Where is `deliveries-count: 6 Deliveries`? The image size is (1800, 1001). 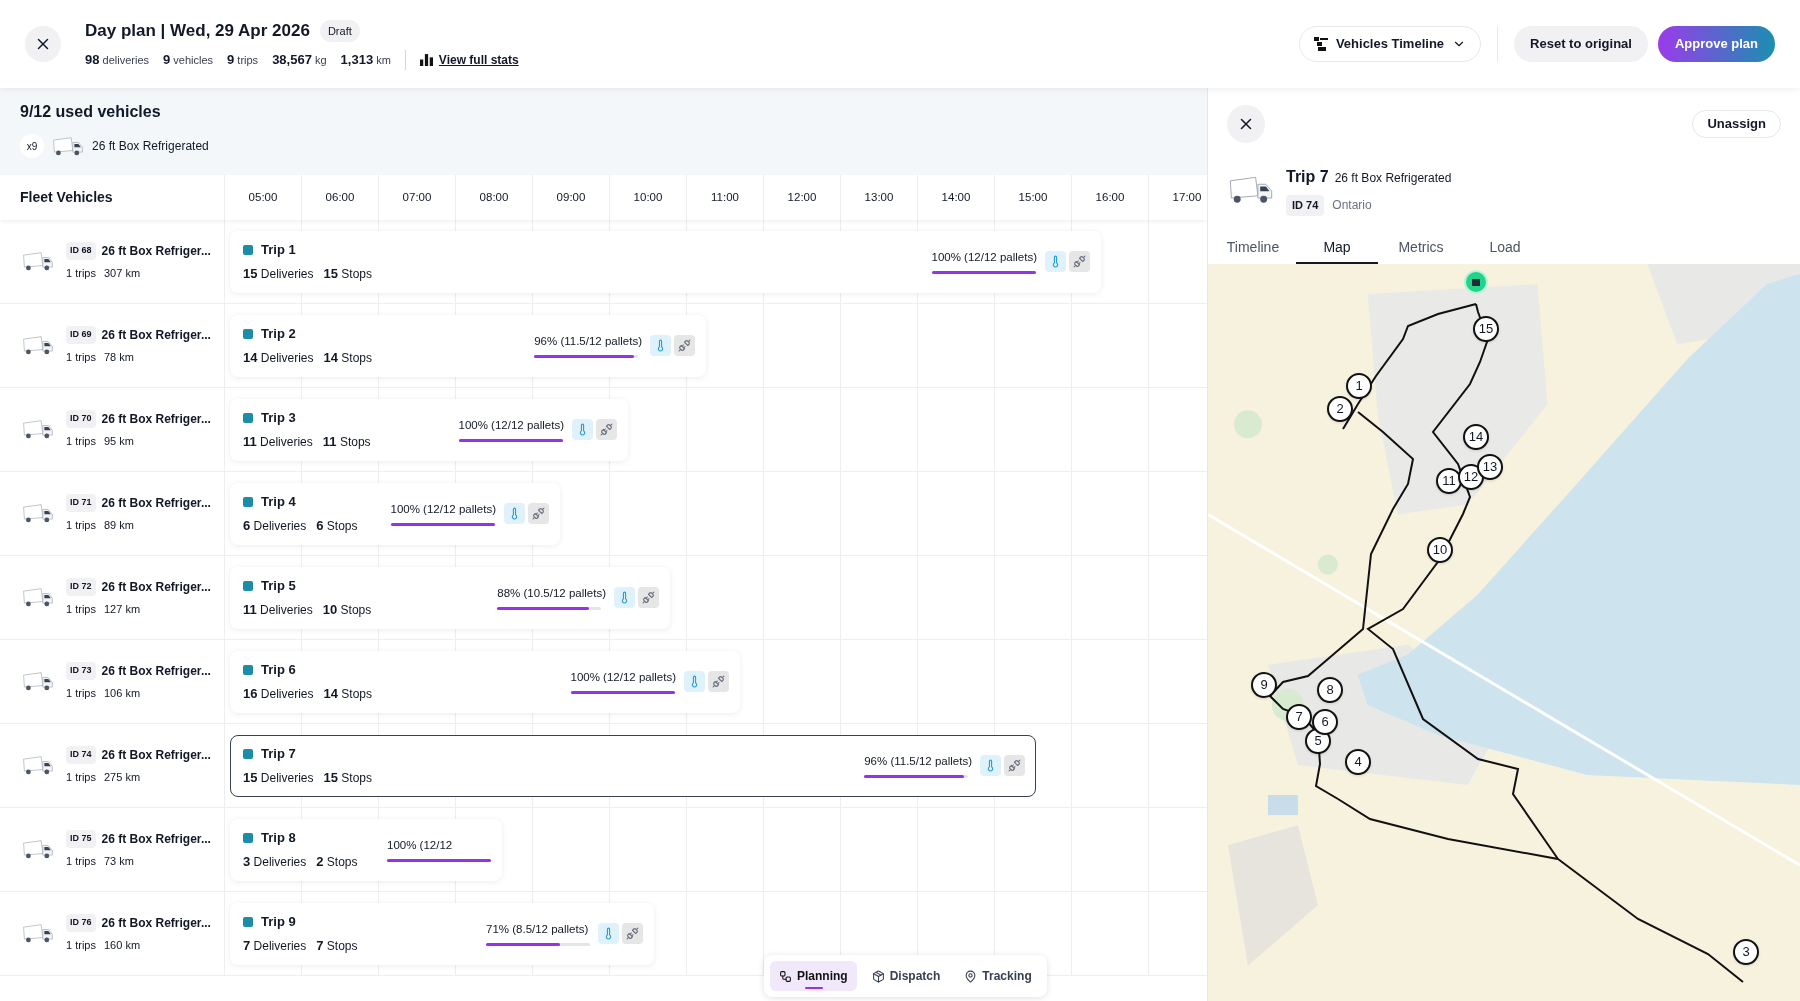
deliveries-count: 6 Deliveries is located at coordinates (275, 525).